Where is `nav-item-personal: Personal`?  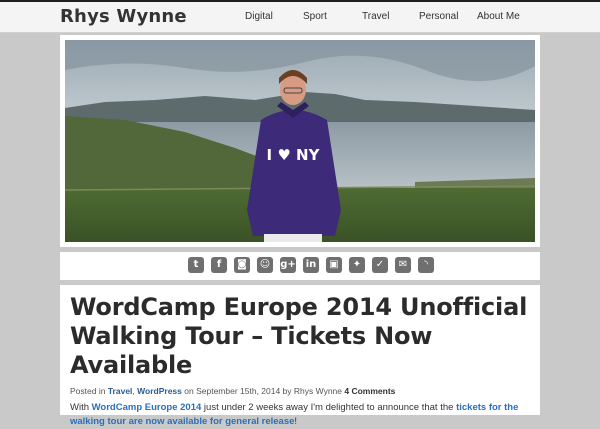
nav-item-personal: Personal is located at coordinates (438, 16).